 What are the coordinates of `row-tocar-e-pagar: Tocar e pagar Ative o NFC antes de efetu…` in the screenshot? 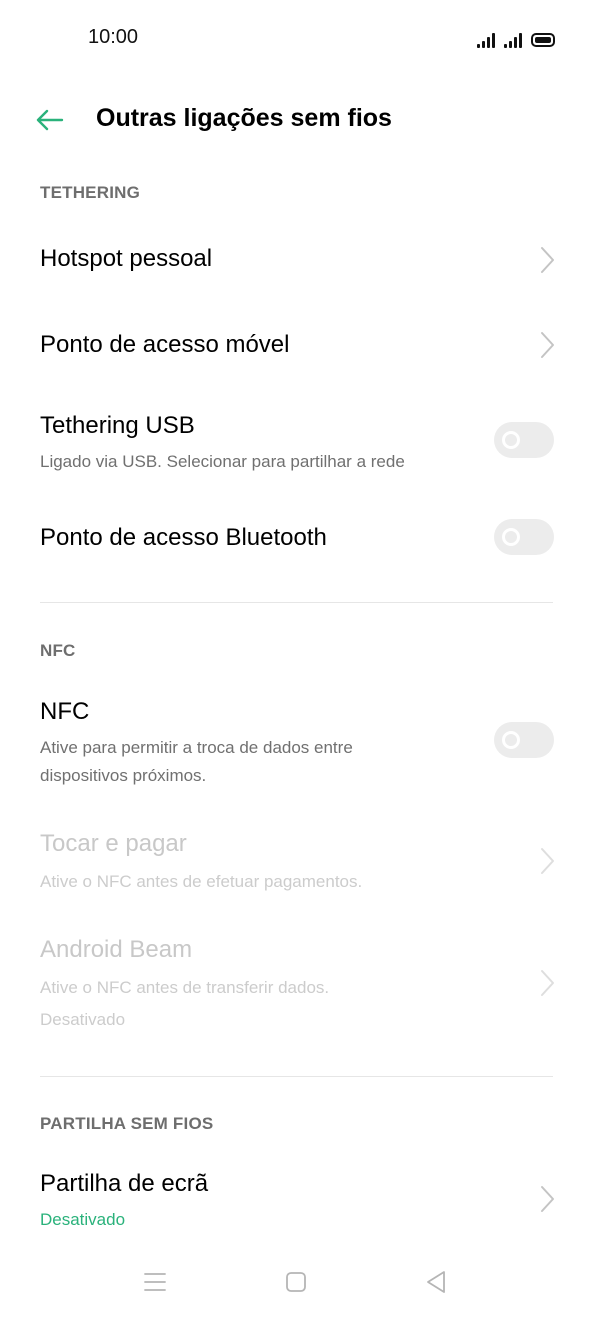 It's located at (296, 860).